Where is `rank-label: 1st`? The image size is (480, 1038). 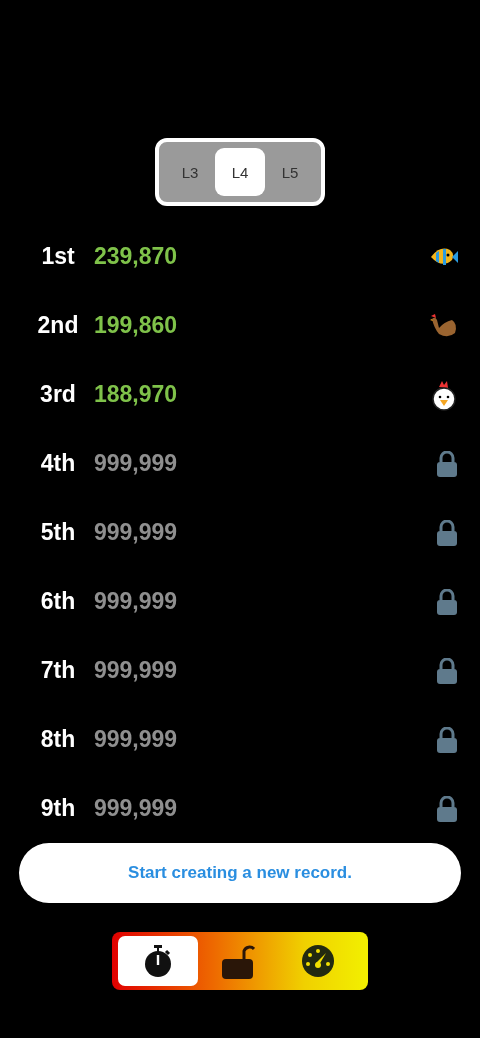
rank-label: 1st is located at coordinates (58, 256).